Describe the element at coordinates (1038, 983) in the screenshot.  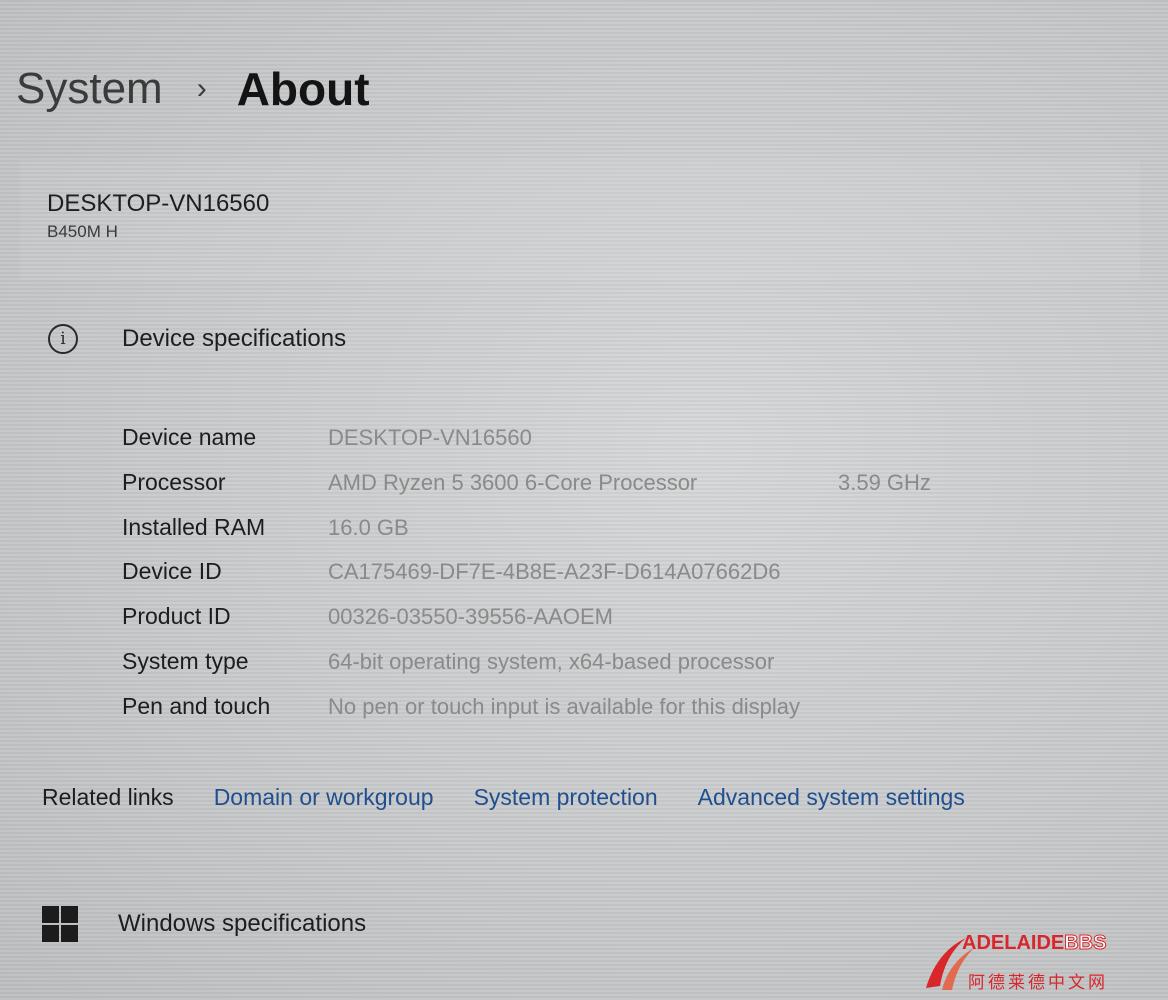
I see `watermark-bottom-text: 阿德莱德中文网` at that location.